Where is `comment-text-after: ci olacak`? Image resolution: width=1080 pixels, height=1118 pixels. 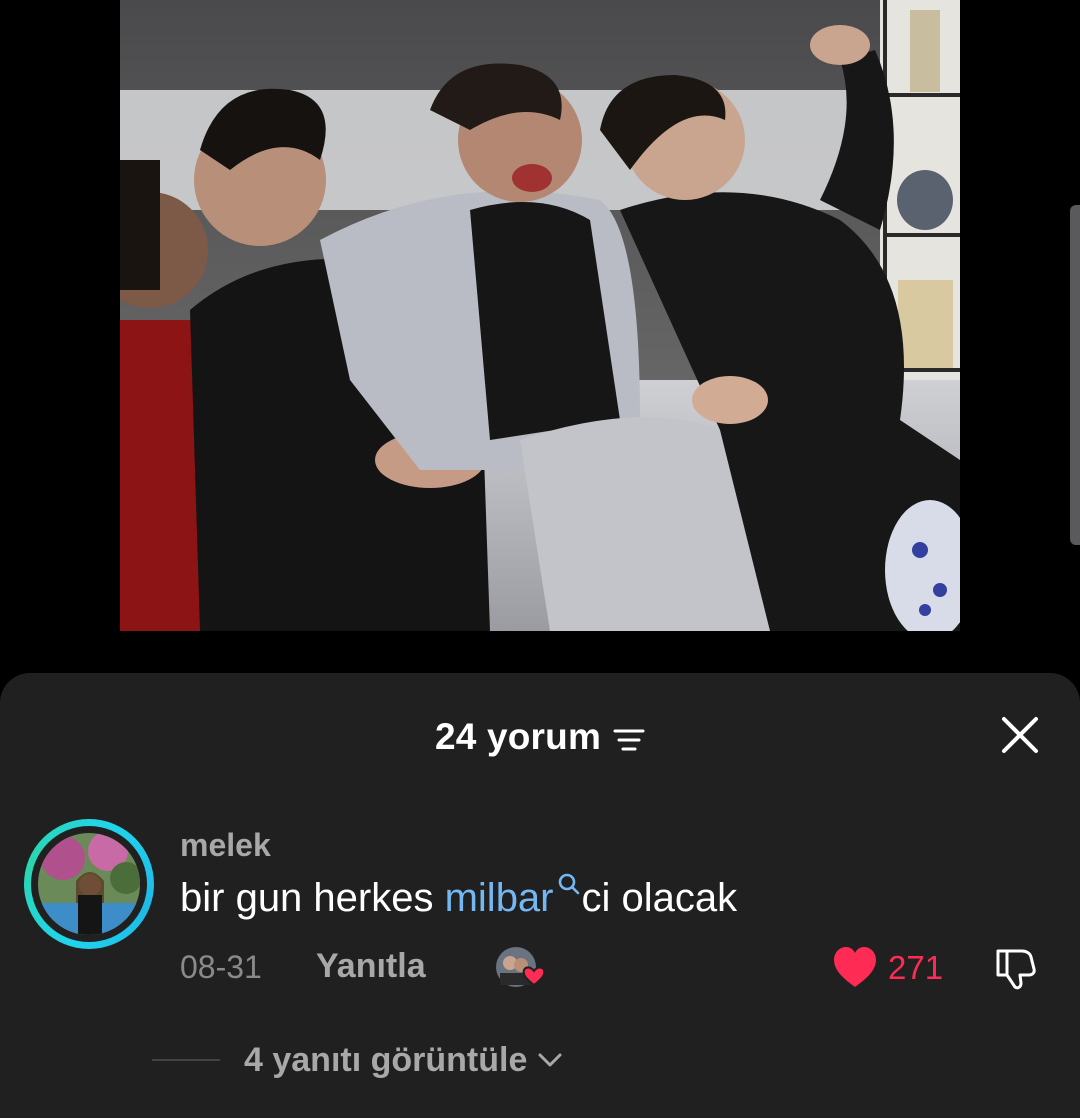
comment-text-after: ci olacak is located at coordinates (659, 898).